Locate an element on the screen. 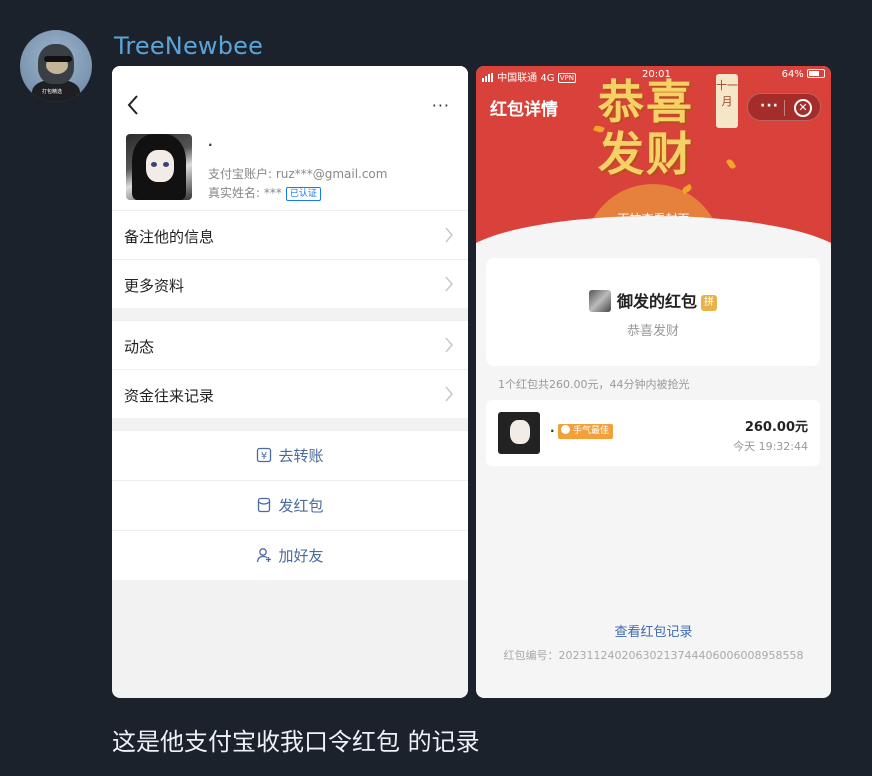 Image resolution: width=872 pixels, height=776 pixels. capsule-separator is located at coordinates (784, 108).